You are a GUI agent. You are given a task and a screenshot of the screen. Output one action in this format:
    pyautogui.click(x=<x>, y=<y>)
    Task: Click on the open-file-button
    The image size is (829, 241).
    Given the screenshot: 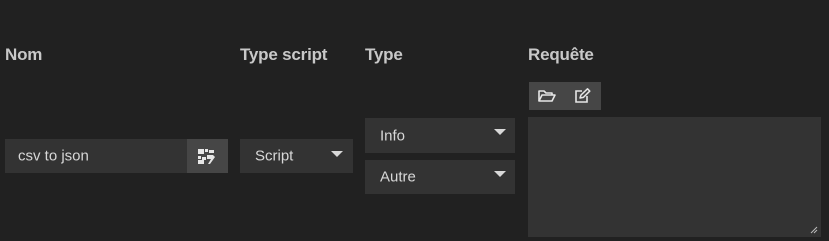 What is the action you would take?
    pyautogui.click(x=547, y=96)
    